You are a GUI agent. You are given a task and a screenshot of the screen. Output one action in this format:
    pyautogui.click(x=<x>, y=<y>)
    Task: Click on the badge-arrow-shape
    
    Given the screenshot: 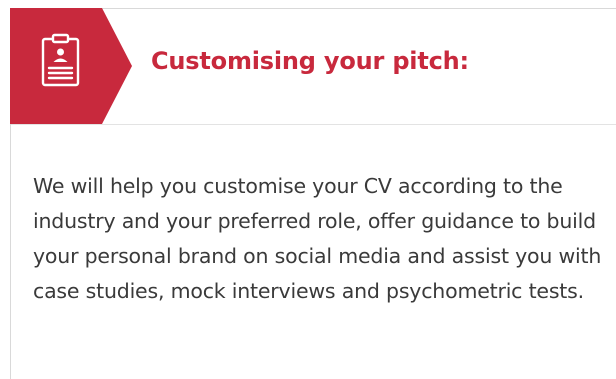 What is the action you would take?
    pyautogui.click(x=71, y=66)
    